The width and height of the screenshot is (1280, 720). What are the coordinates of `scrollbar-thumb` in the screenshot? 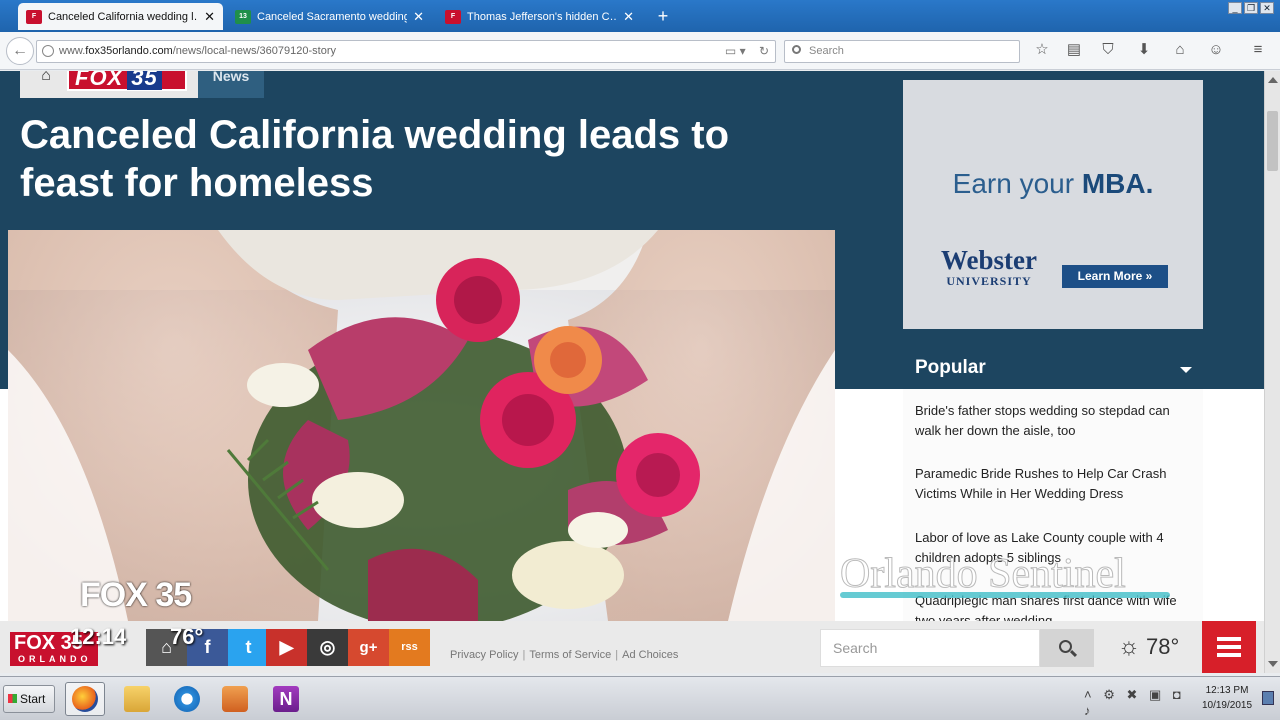 It's located at (1272, 141).